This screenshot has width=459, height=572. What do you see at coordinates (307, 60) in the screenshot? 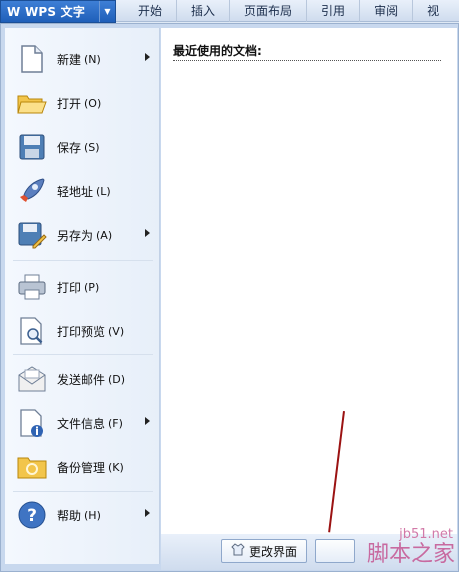
I see `recent-title-divider` at bounding box center [307, 60].